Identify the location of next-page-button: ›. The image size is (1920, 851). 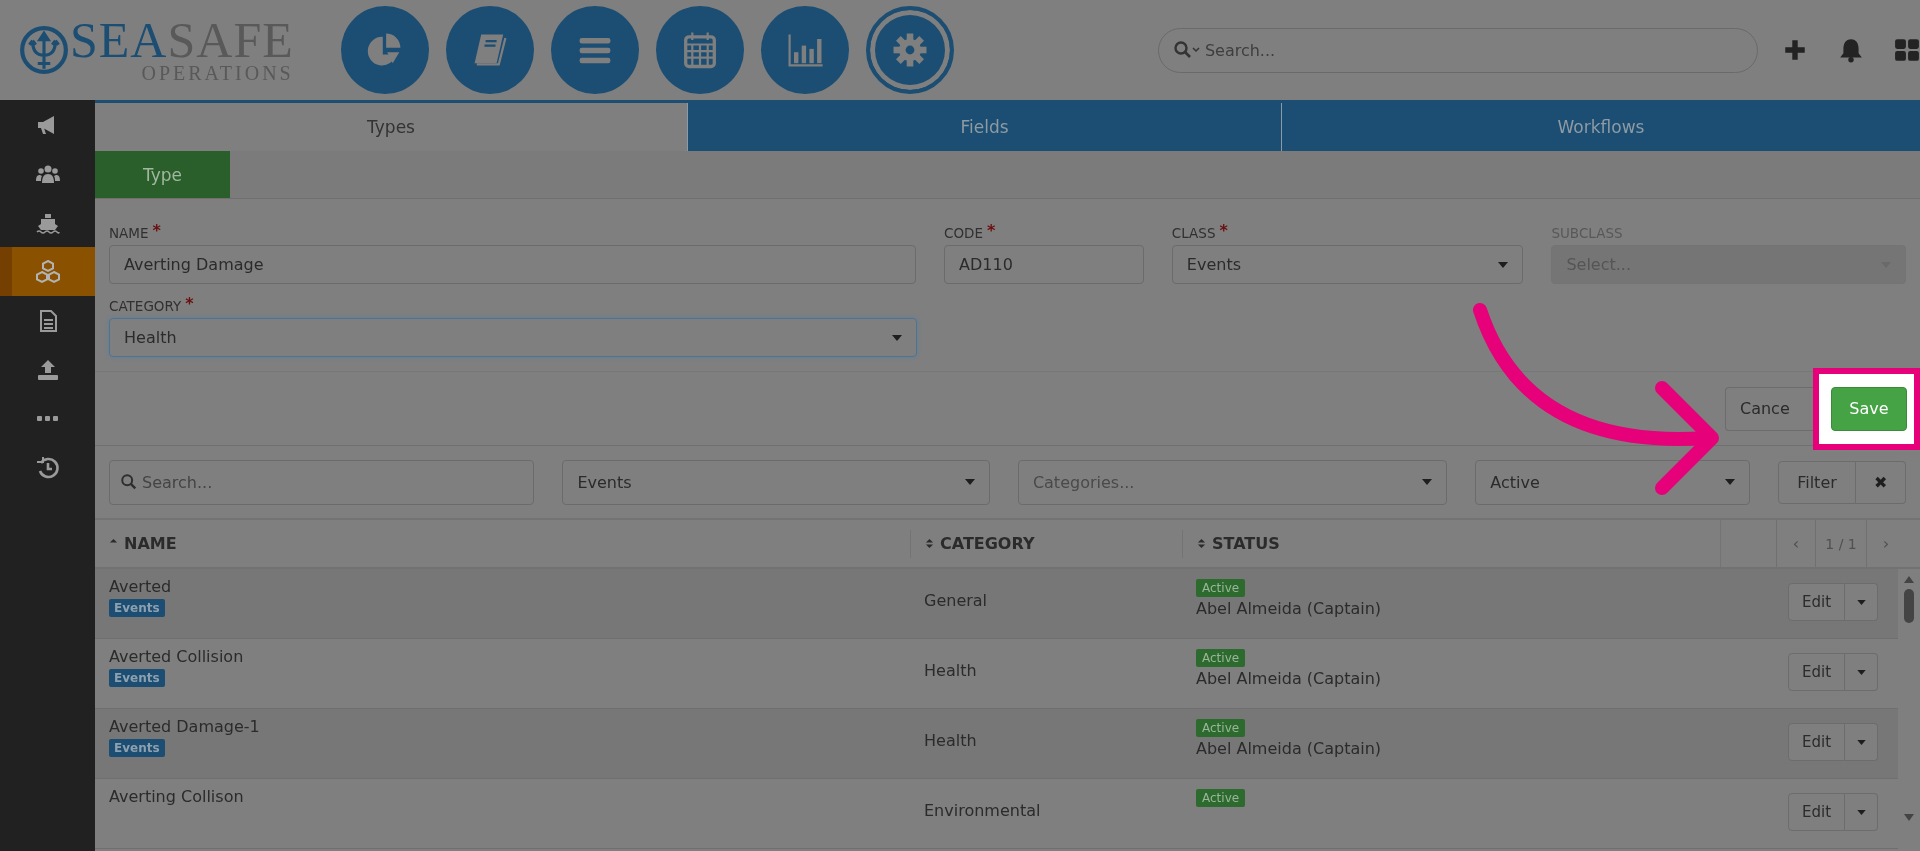
(1885, 543).